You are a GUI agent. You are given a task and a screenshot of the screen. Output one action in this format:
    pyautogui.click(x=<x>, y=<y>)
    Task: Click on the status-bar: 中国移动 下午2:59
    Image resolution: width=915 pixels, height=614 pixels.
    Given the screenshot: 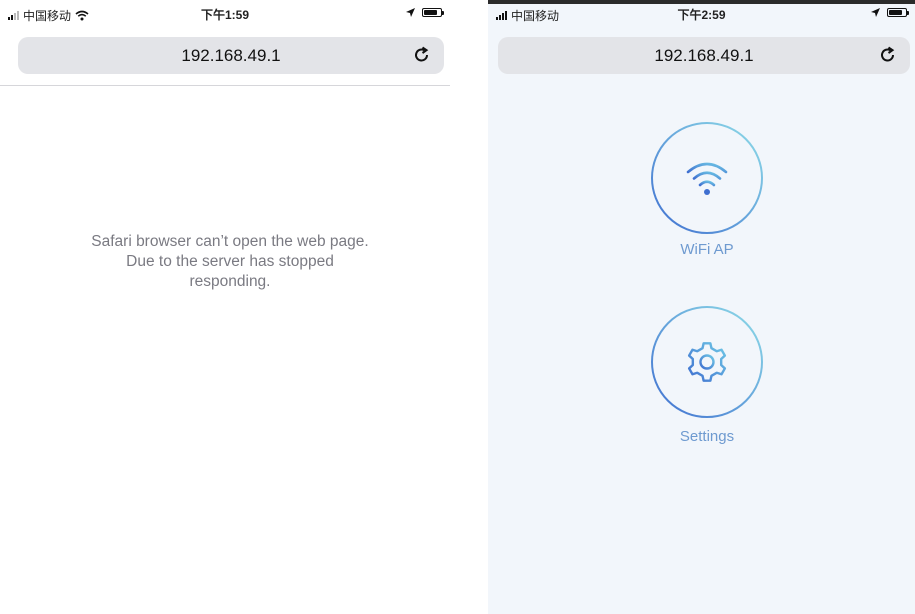 What is the action you would take?
    pyautogui.click(x=701, y=15)
    